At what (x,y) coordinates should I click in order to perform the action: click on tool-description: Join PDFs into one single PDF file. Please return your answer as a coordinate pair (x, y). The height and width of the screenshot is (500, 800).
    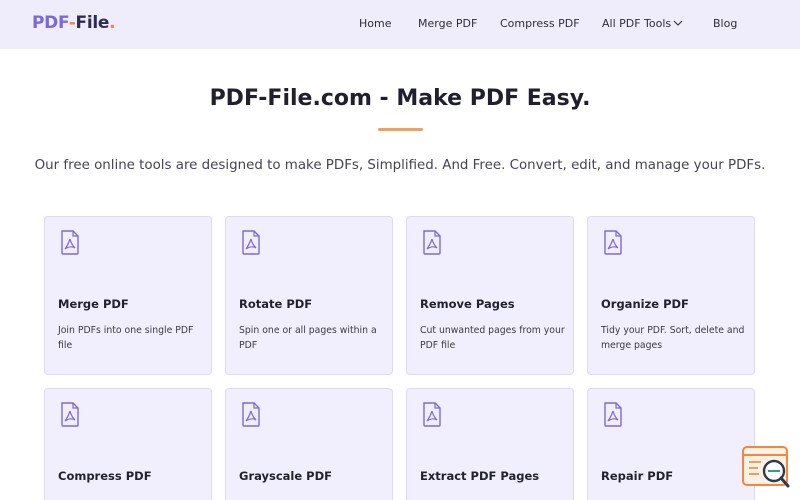
    Looking at the image, I should click on (126, 338).